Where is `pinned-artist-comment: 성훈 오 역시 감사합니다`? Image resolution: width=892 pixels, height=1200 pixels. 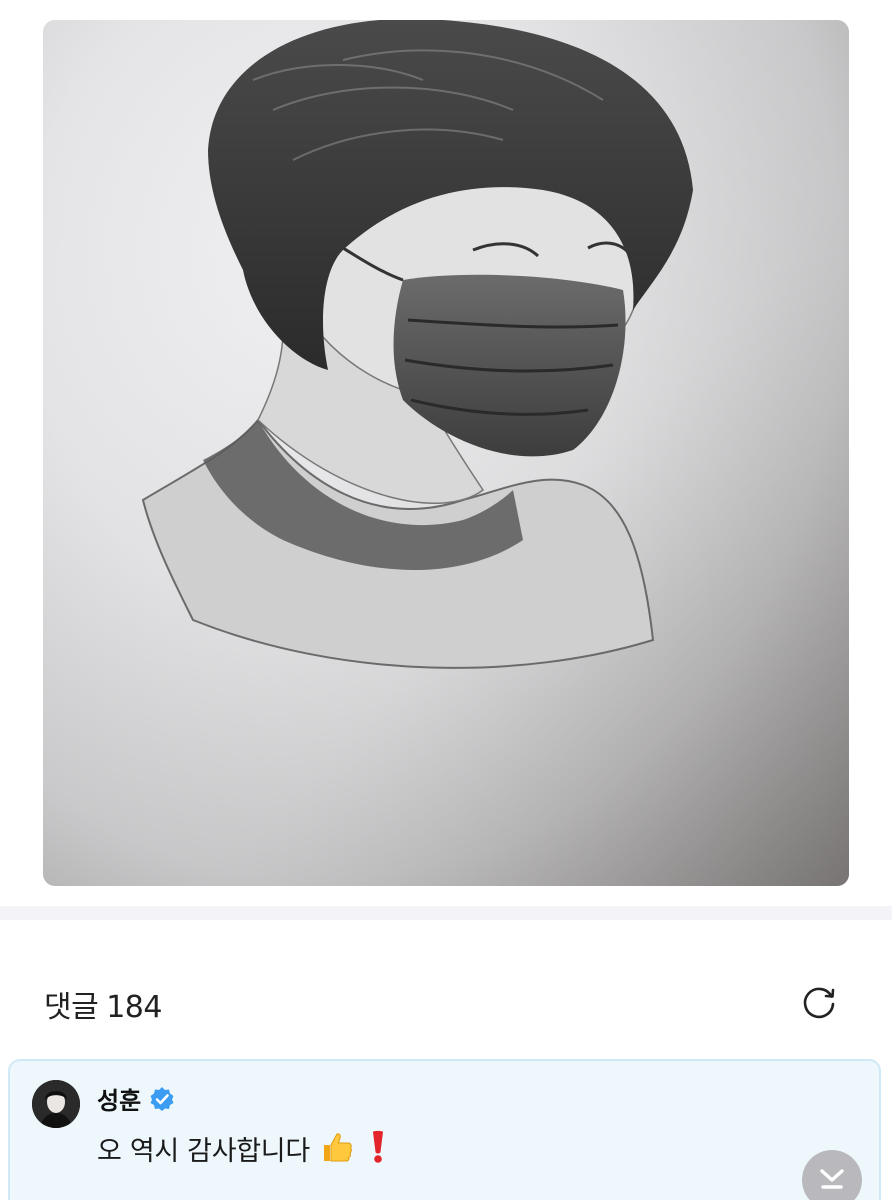 pinned-artist-comment: 성훈 오 역시 감사합니다 is located at coordinates (444, 1129).